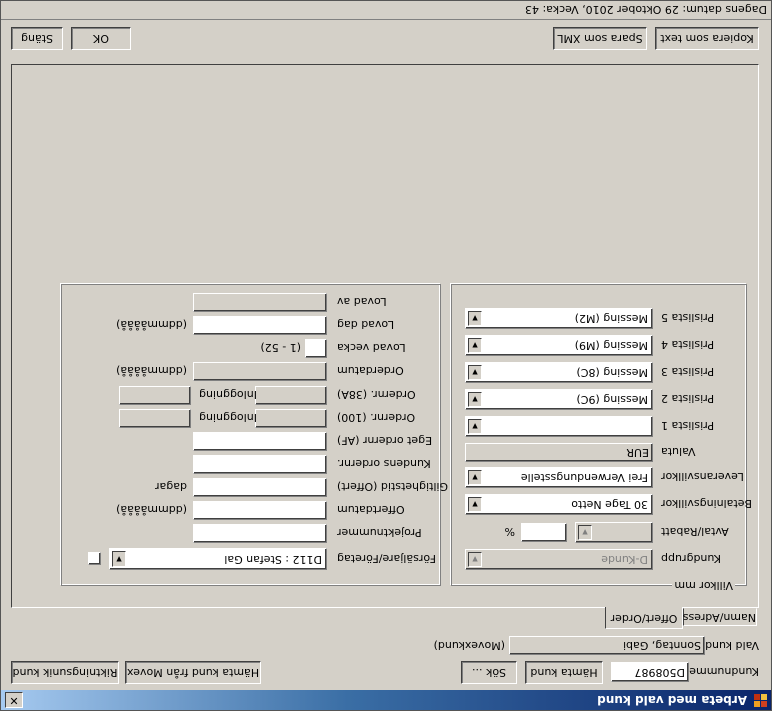 The width and height of the screenshot is (772, 711). What do you see at coordinates (688, 344) in the screenshot?
I see `price-list-4-label: Prislista 4` at bounding box center [688, 344].